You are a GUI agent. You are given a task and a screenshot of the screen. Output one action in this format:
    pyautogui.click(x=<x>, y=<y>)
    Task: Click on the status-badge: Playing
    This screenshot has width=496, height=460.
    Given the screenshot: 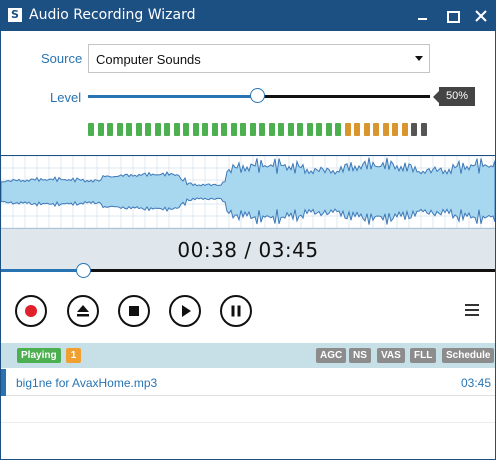 What is the action you would take?
    pyautogui.click(x=39, y=355)
    